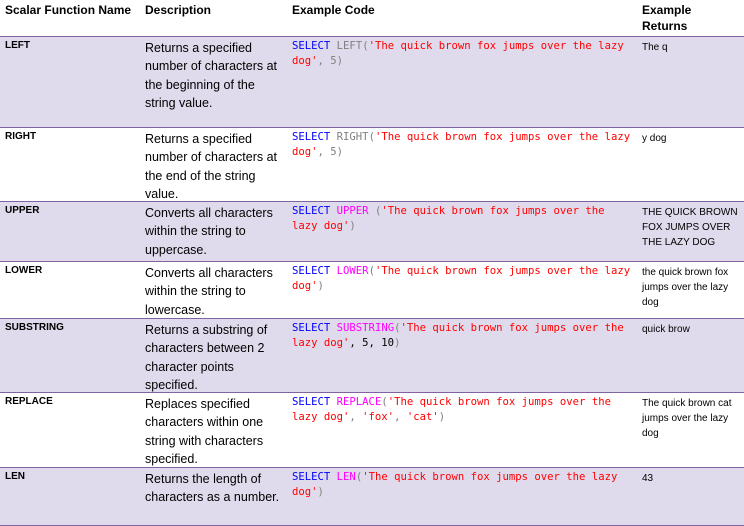 The image size is (744, 526). I want to click on sql-function: RIGHT, so click(352, 137).